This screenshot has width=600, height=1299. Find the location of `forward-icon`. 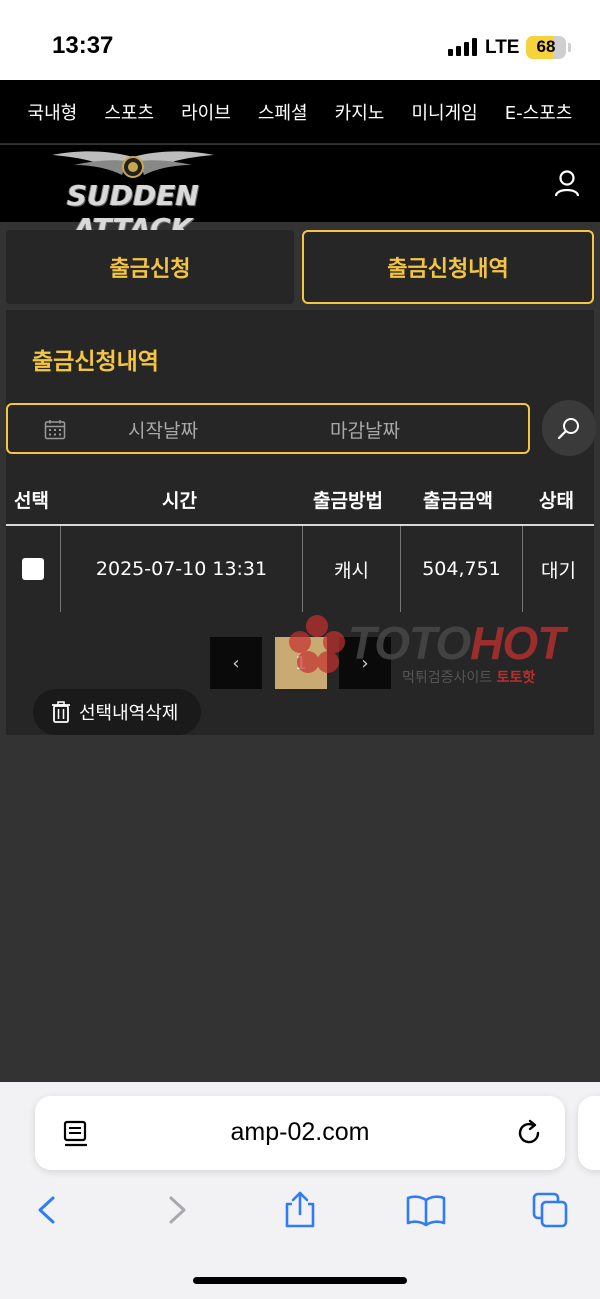

forward-icon is located at coordinates (176, 1210).